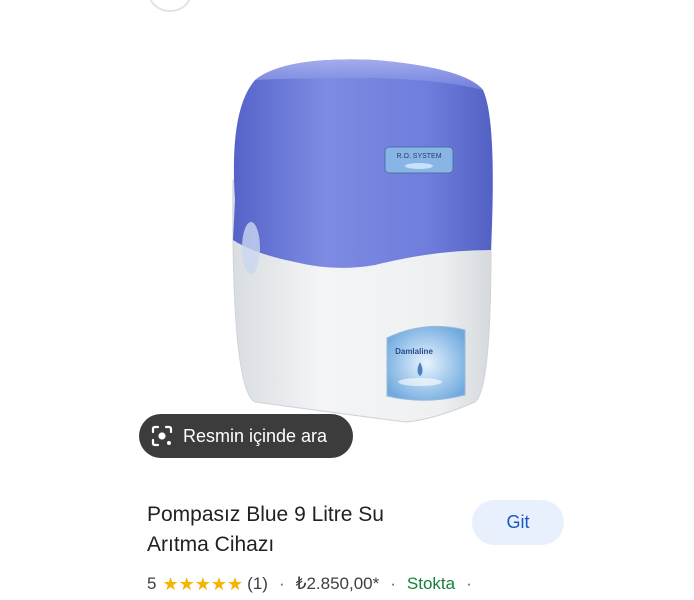 Image resolution: width=694 pixels, height=600 pixels. I want to click on partial-circle-button, so click(170, 6).